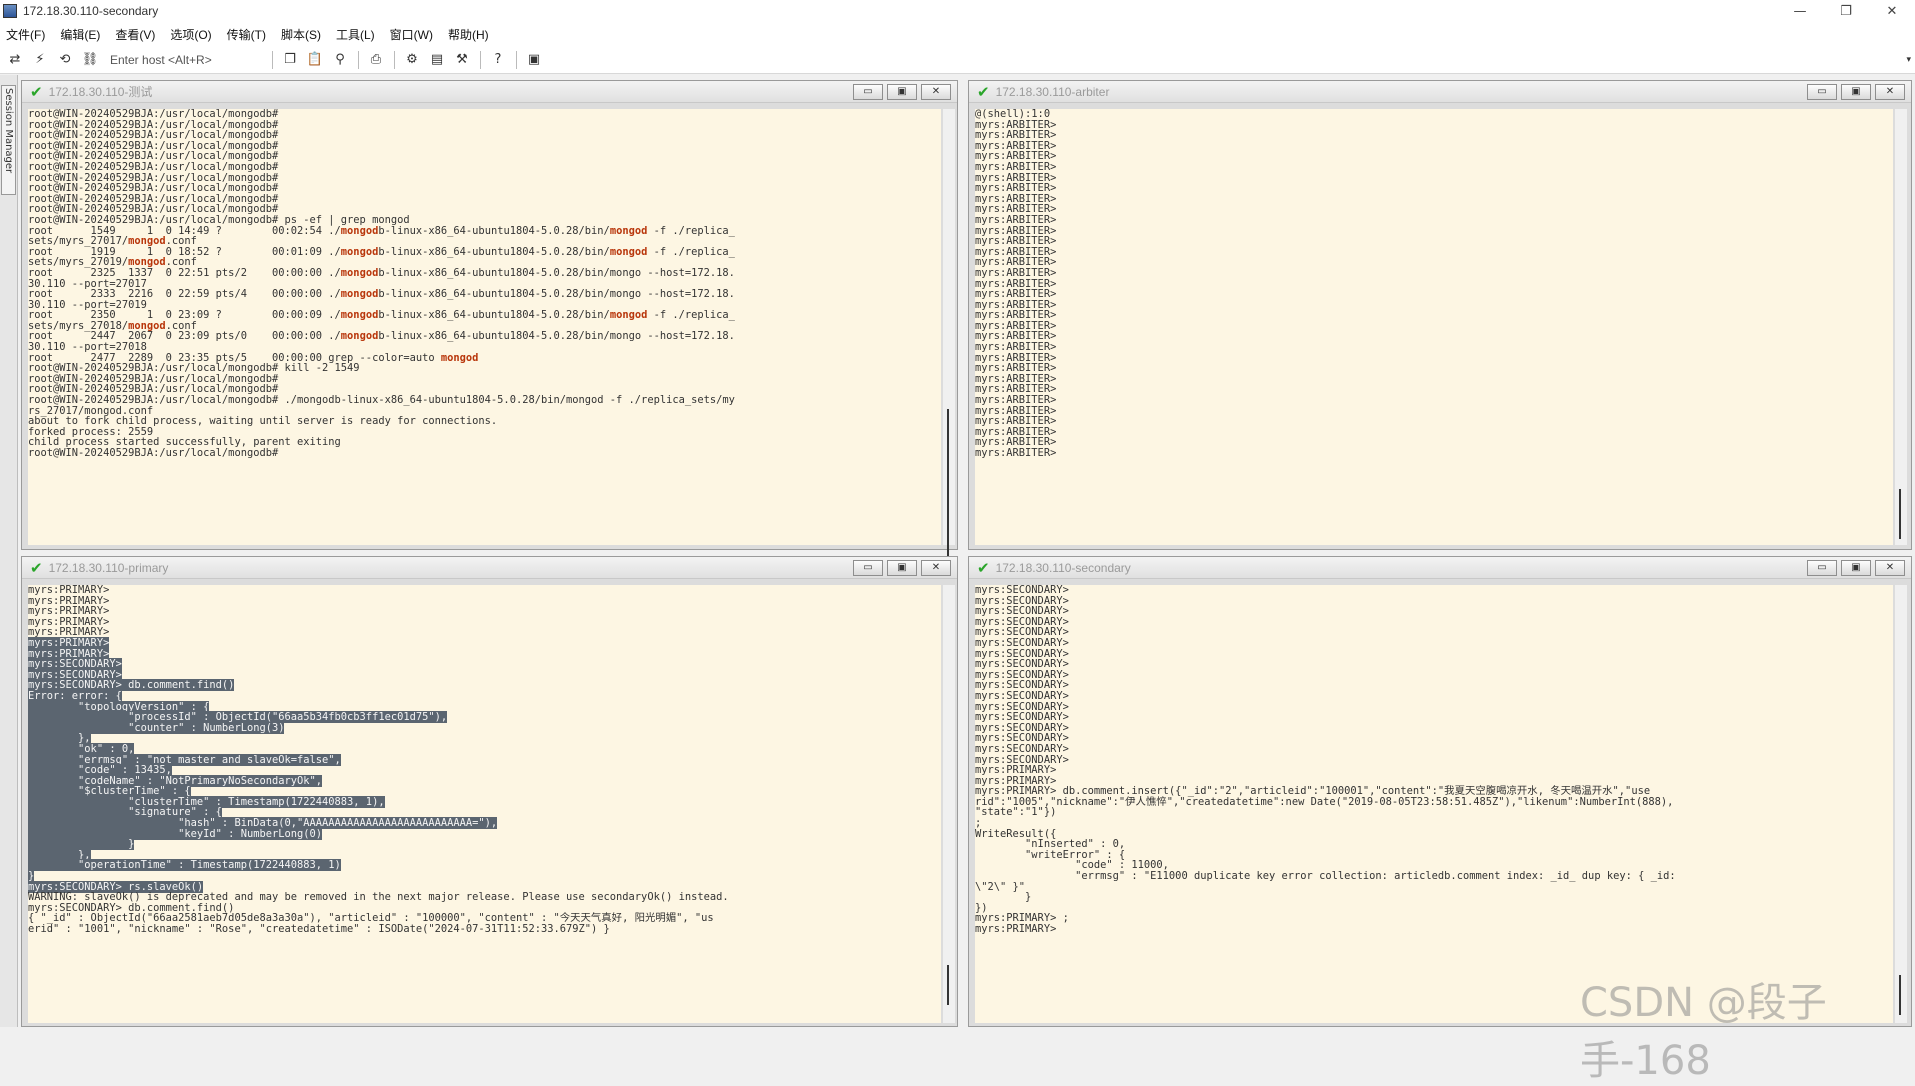 The image size is (1915, 1086). What do you see at coordinates (1016, 929) in the screenshot?
I see `terminal-line: myrs:PRIMARY>` at bounding box center [1016, 929].